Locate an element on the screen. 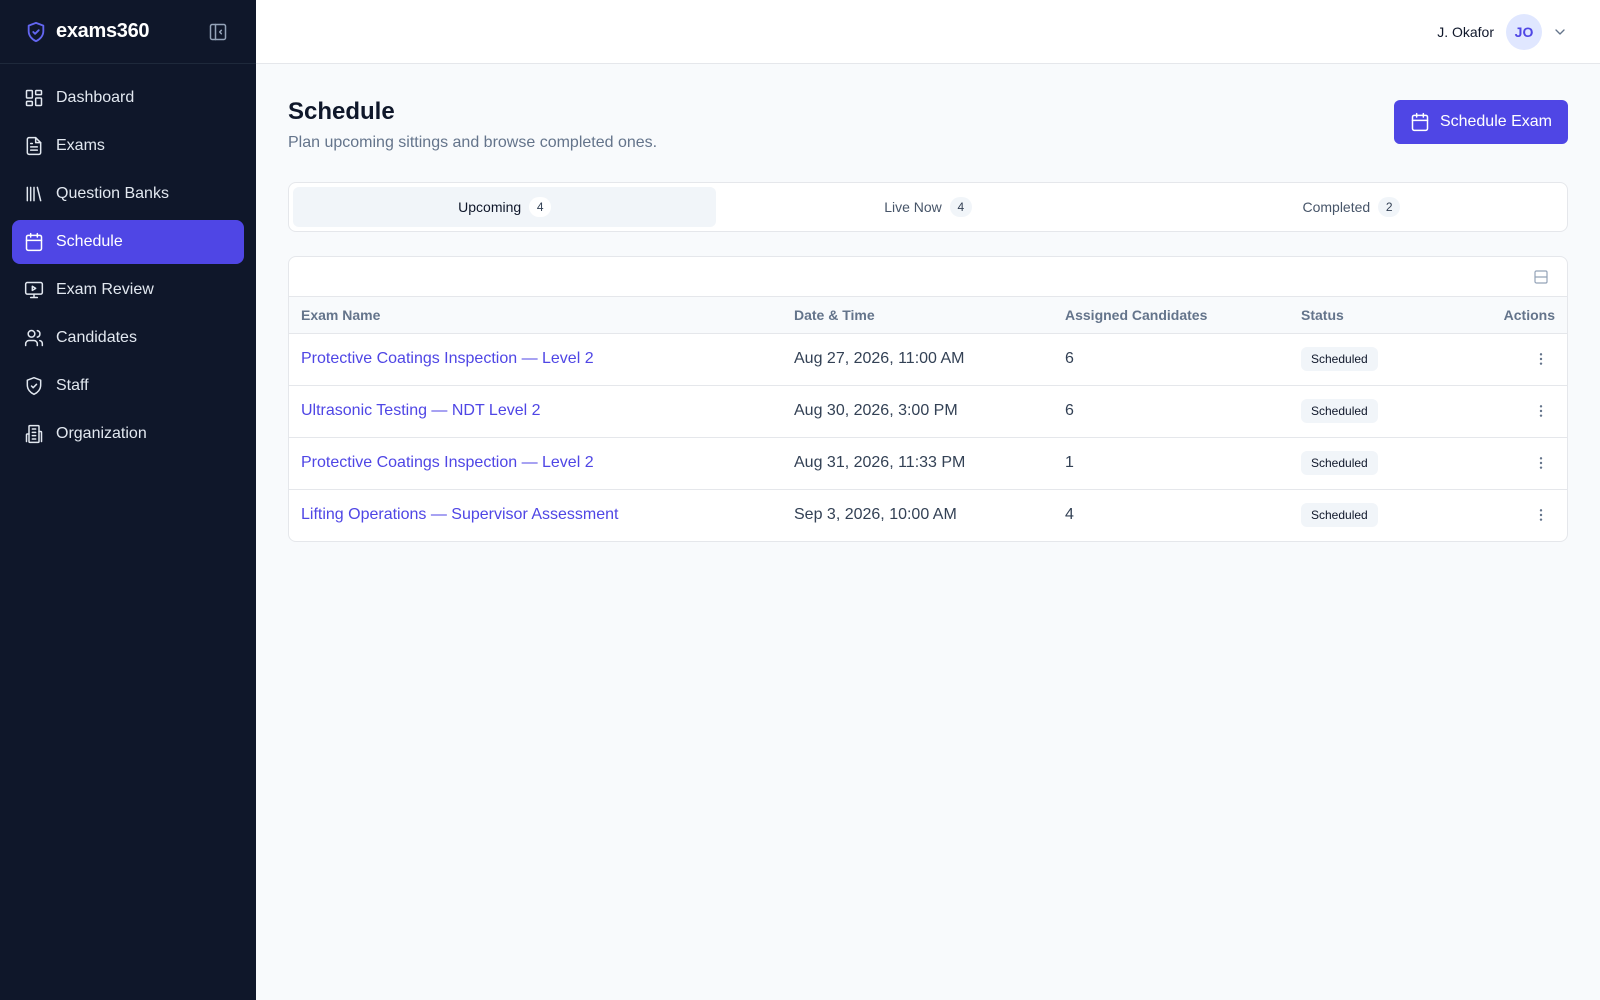 This screenshot has height=1000, width=1600. sidebar-item-label: Question Banks is located at coordinates (112, 193).